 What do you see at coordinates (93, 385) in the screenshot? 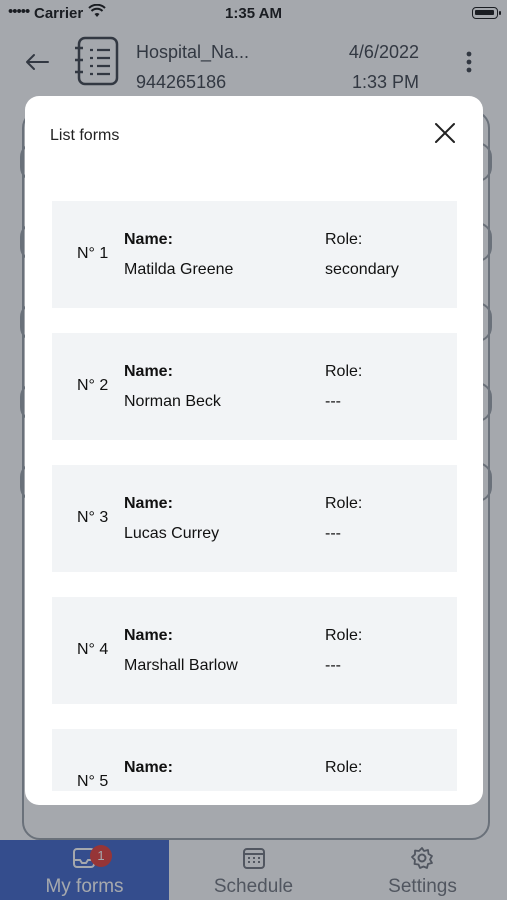
I see `item-number: N° 2` at bounding box center [93, 385].